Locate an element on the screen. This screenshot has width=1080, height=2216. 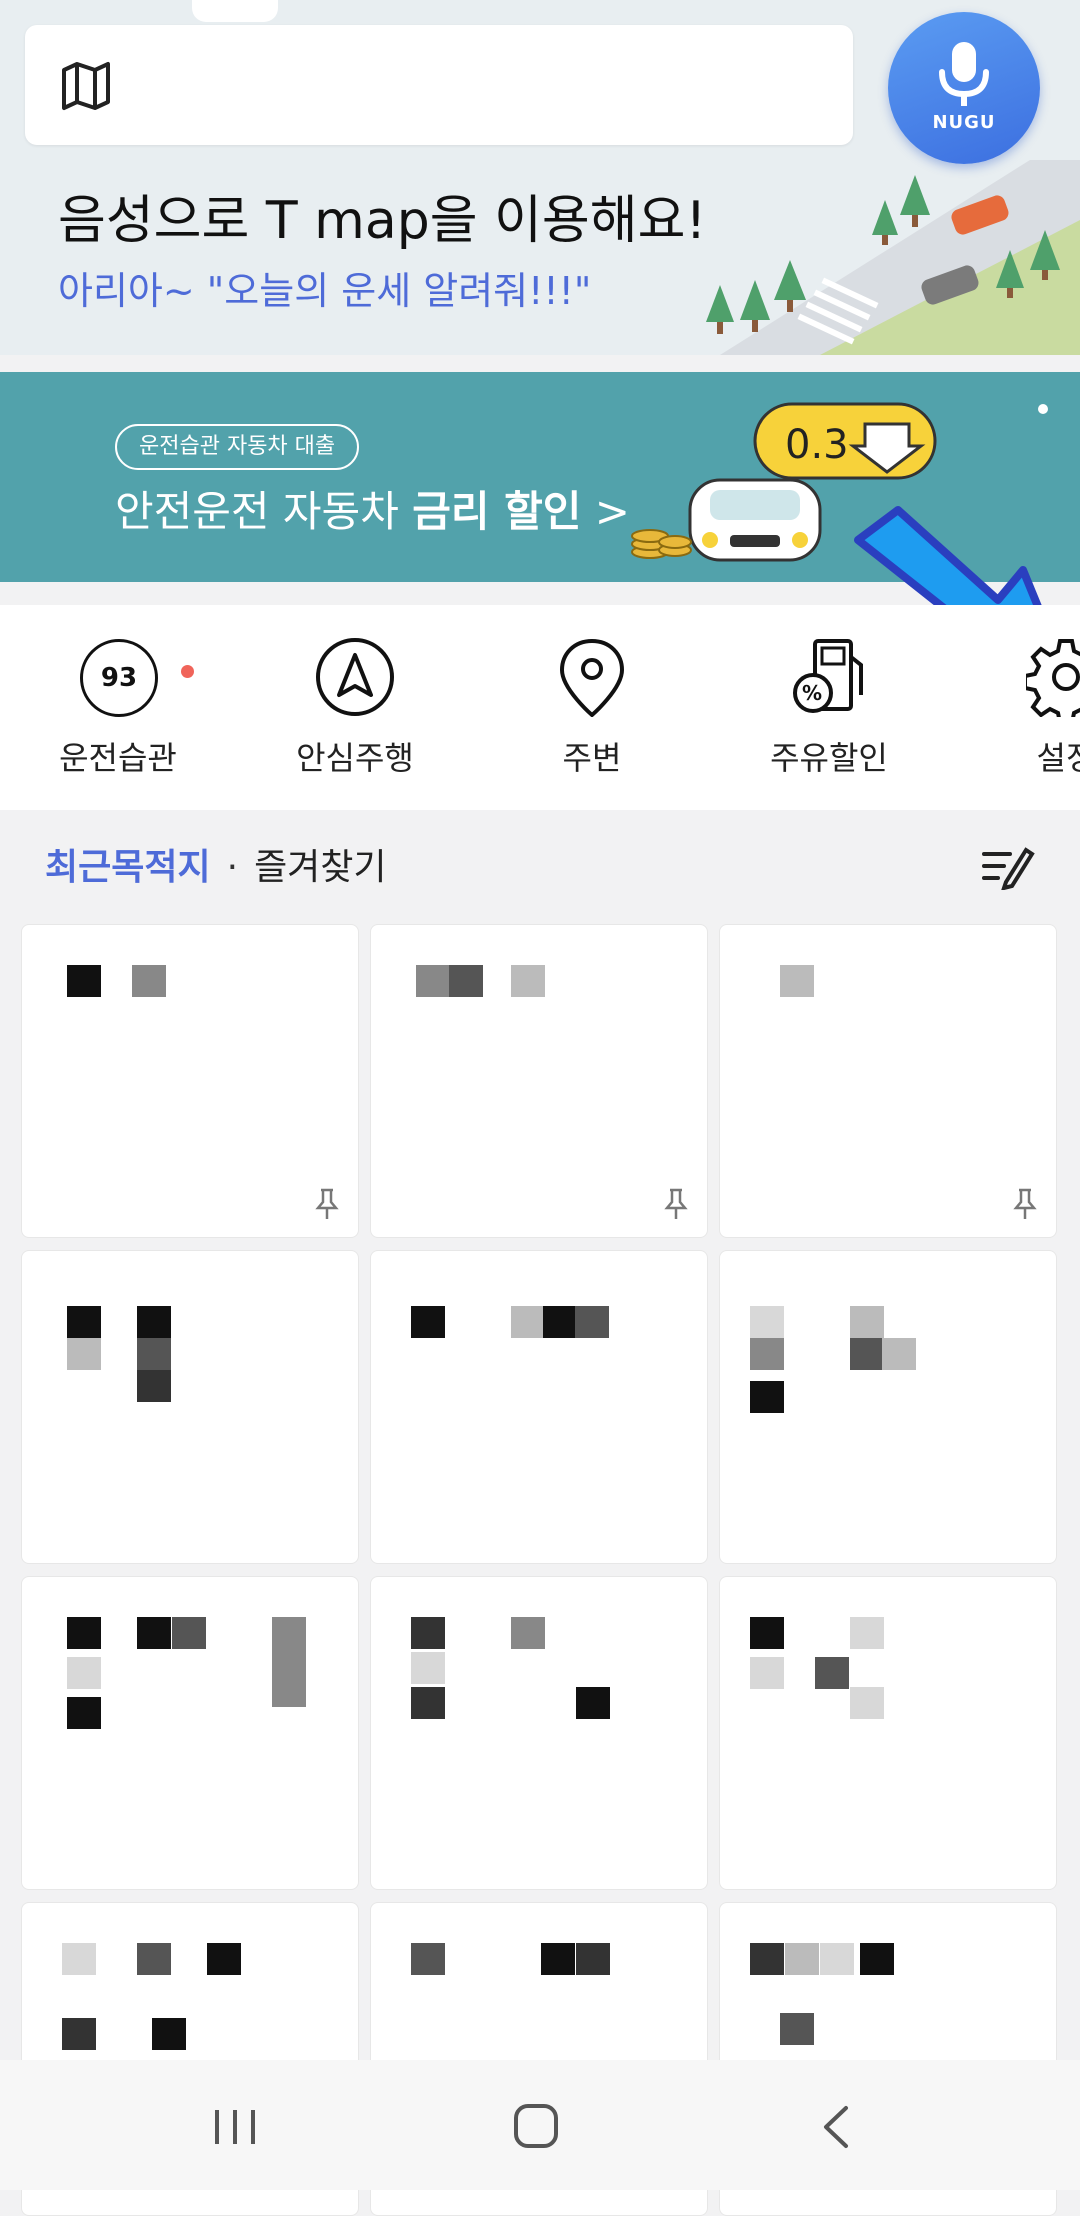
tab-favorites: 즐겨찾기 is located at coordinates (320, 867).